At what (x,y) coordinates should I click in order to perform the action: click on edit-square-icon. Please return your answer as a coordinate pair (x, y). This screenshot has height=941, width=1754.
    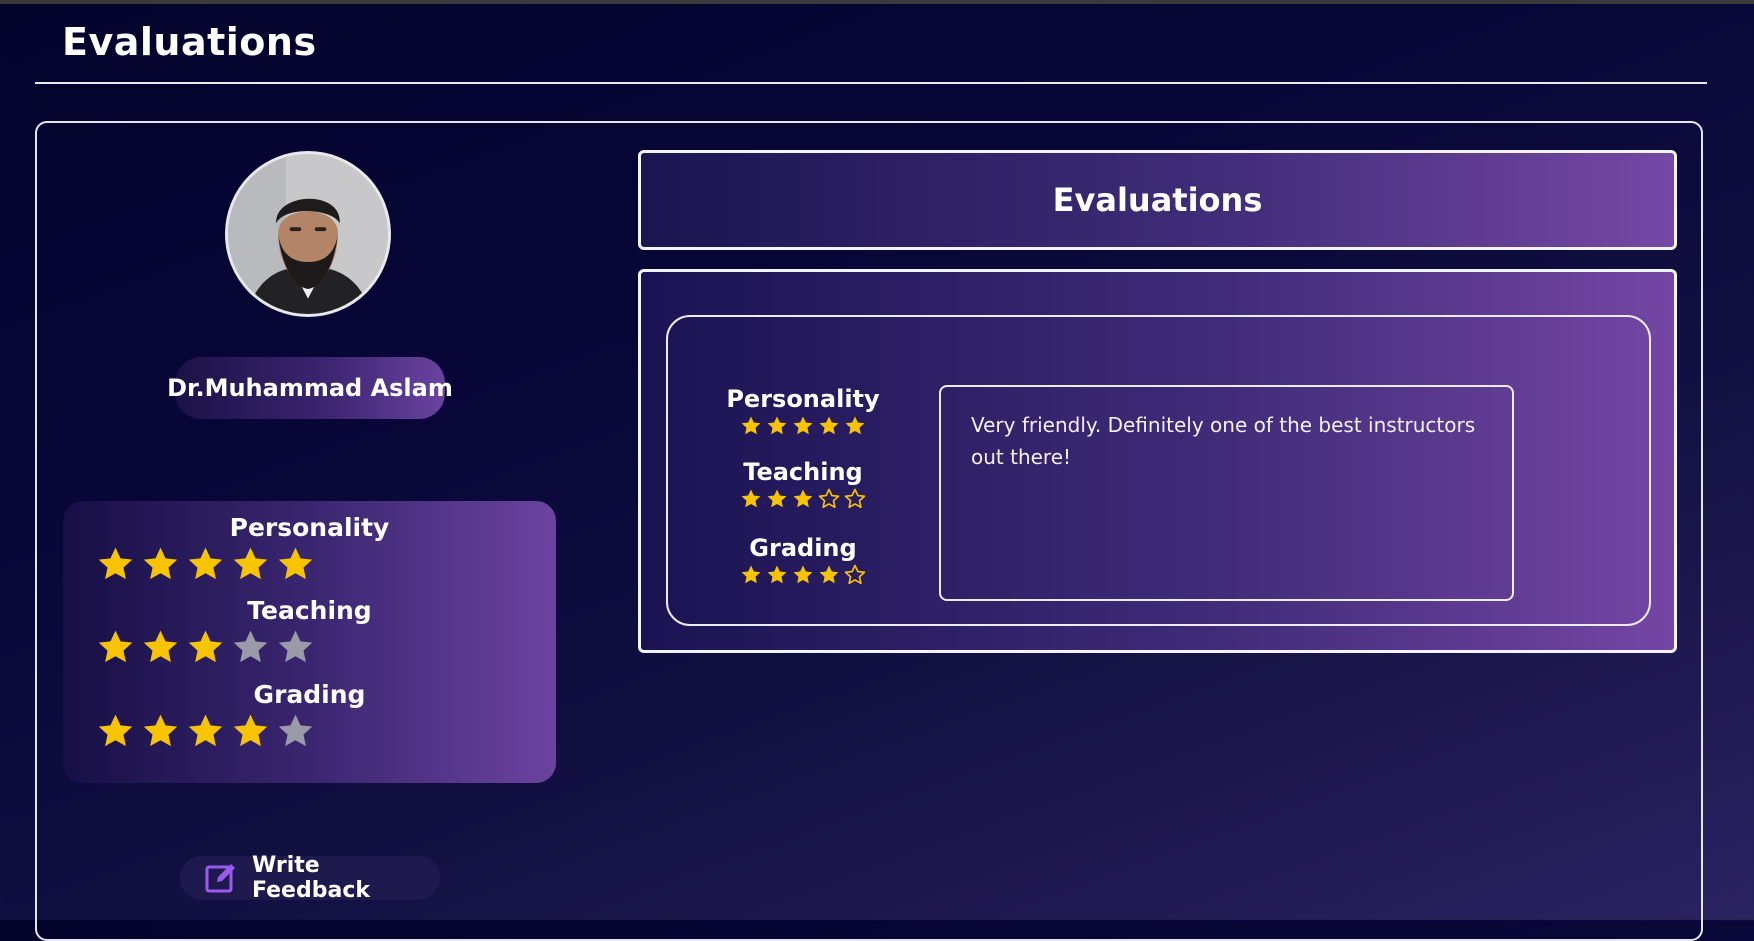
    Looking at the image, I should click on (221, 878).